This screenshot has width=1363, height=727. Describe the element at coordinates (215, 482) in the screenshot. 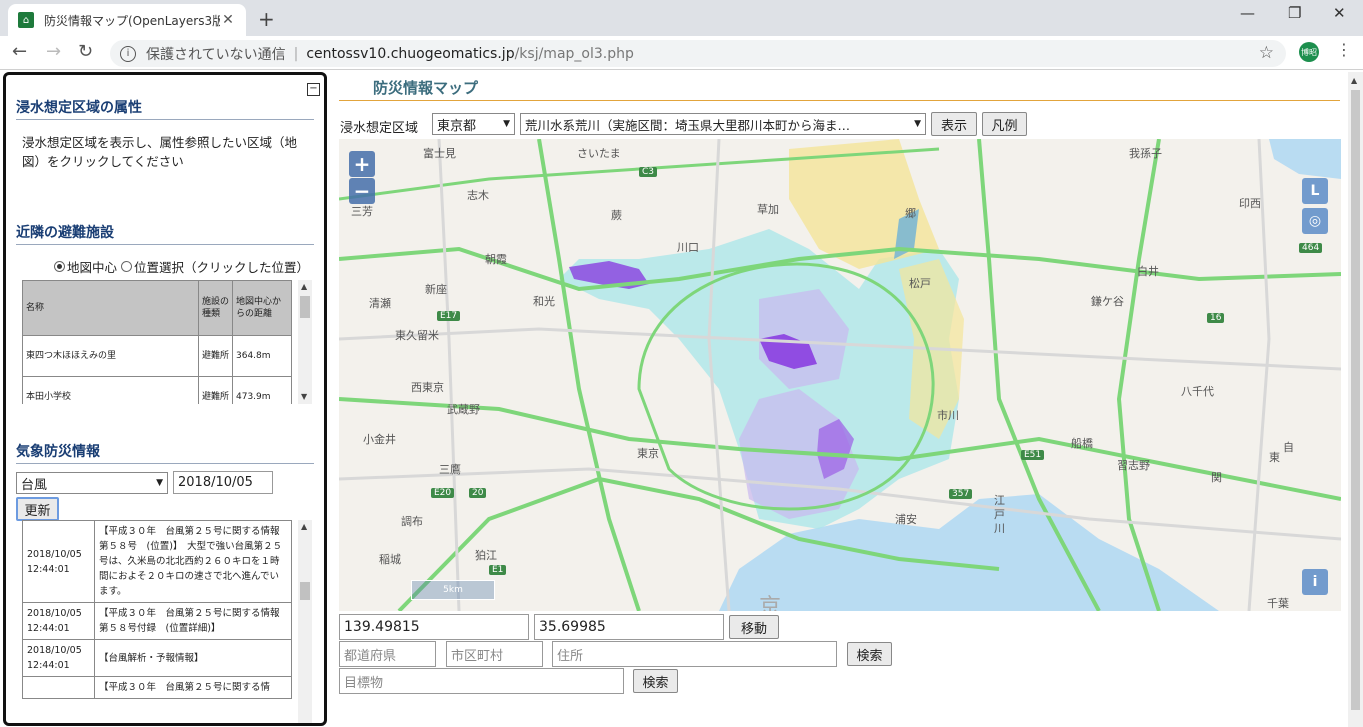

I see `weather-date-value: 2018/10/05` at that location.